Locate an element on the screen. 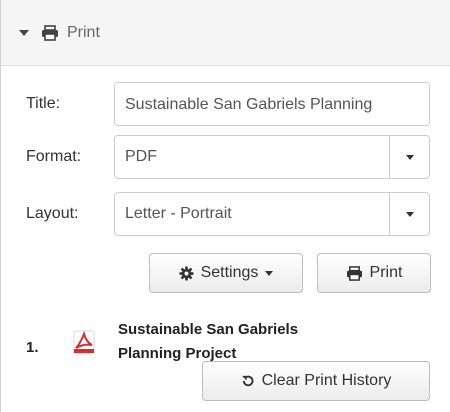 This screenshot has width=450, height=412. settings-button: Settings is located at coordinates (226, 273).